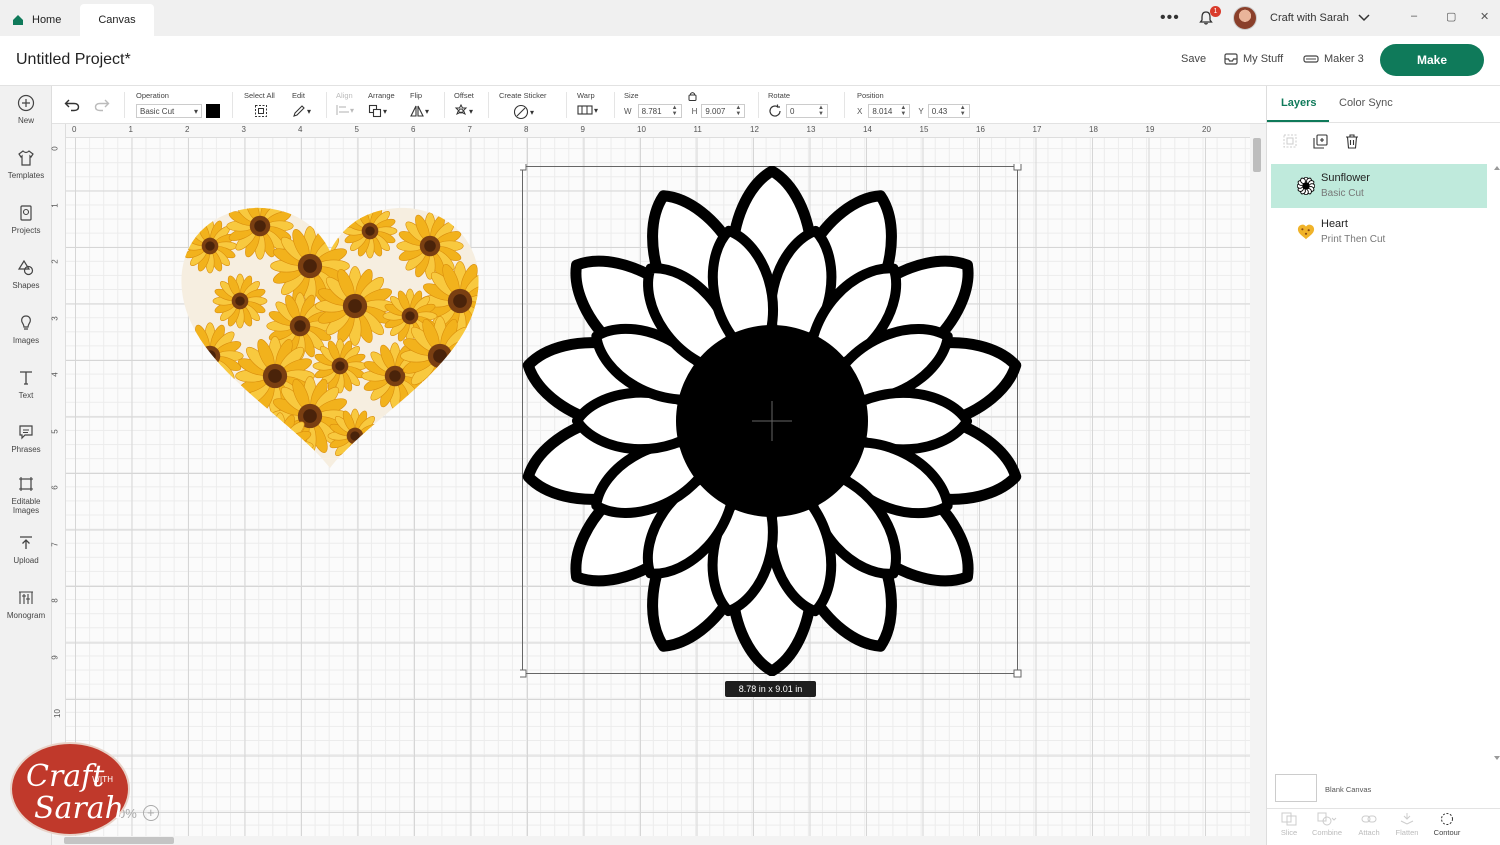 This screenshot has height=845, width=1500. What do you see at coordinates (55, 600) in the screenshot?
I see `ruler-tick-label: 8` at bounding box center [55, 600].